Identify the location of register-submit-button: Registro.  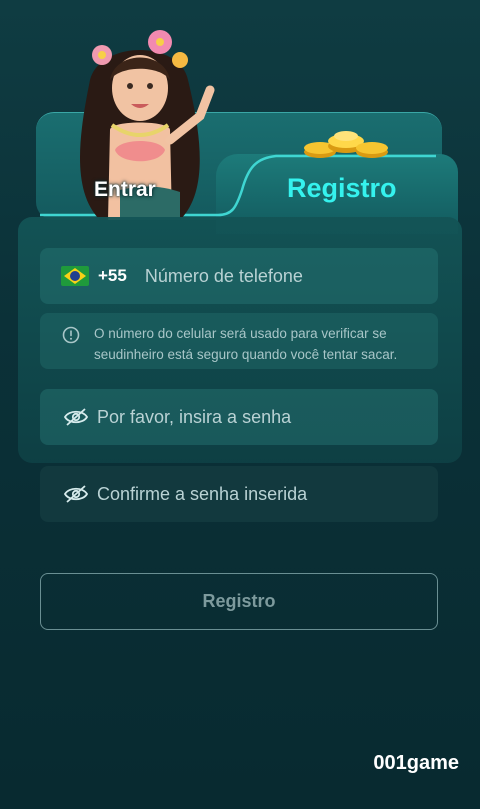
(239, 601).